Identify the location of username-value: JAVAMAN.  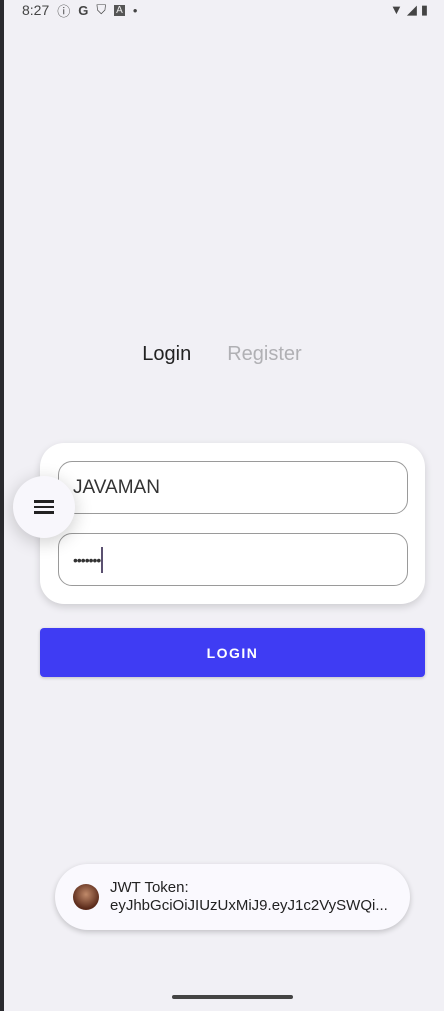
(116, 487).